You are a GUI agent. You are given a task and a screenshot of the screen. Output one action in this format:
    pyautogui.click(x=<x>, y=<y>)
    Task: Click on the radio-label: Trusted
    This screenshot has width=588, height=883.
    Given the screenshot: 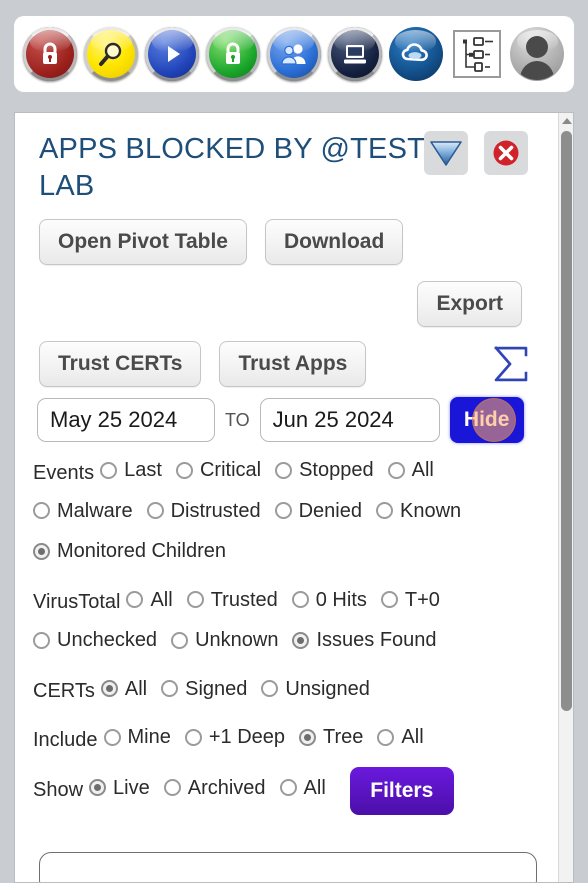 What is the action you would take?
    pyautogui.click(x=244, y=599)
    